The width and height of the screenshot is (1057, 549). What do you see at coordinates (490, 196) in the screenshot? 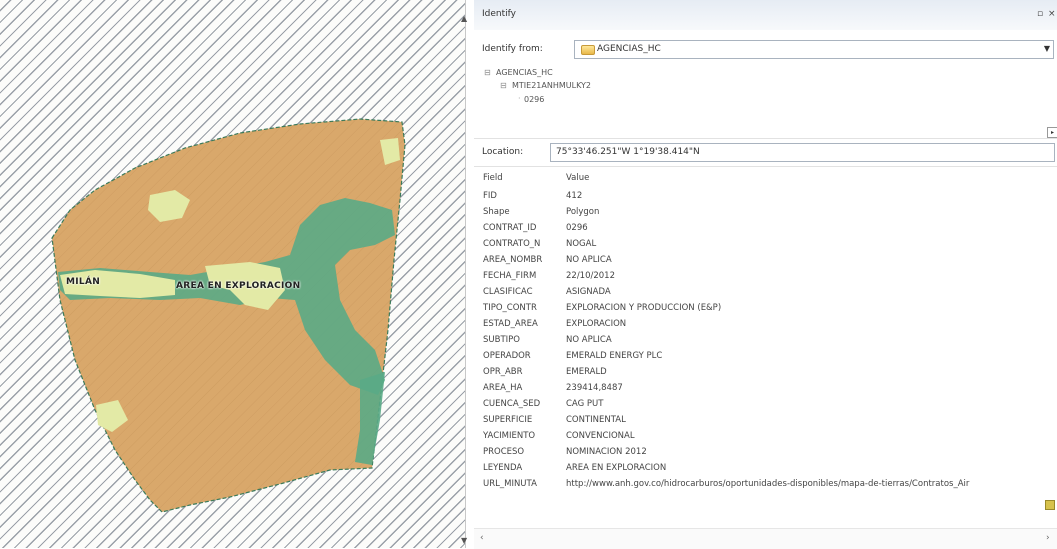
I see `field-name: FID` at bounding box center [490, 196].